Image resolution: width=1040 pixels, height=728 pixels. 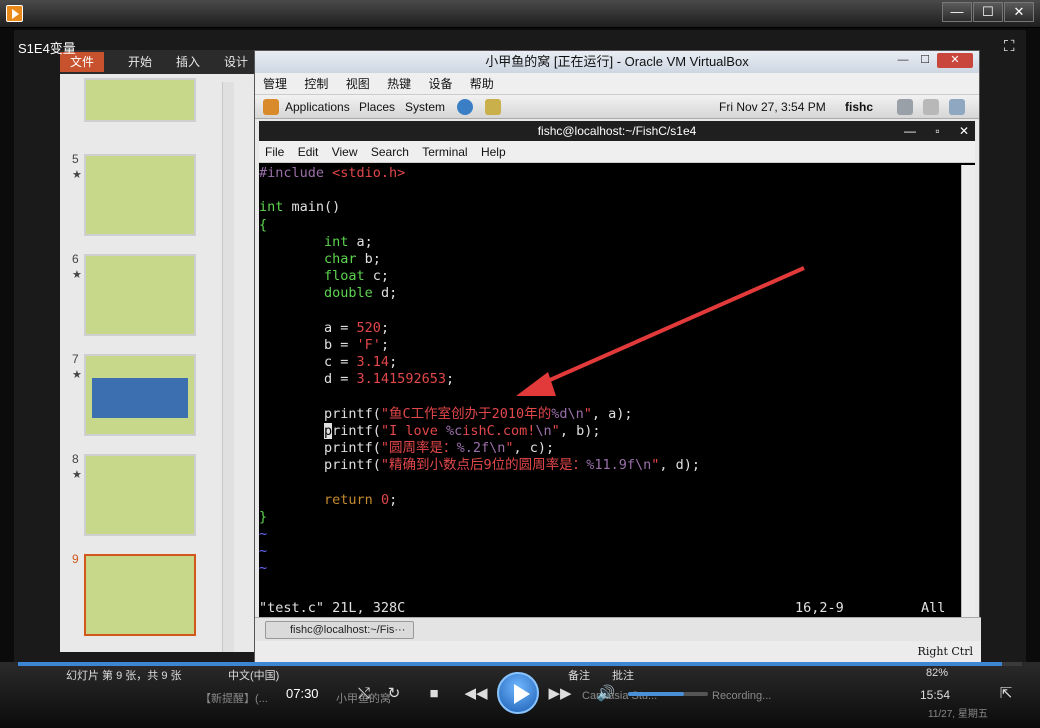 What do you see at coordinates (434, 694) in the screenshot?
I see `stop-icon: ■` at bounding box center [434, 694].